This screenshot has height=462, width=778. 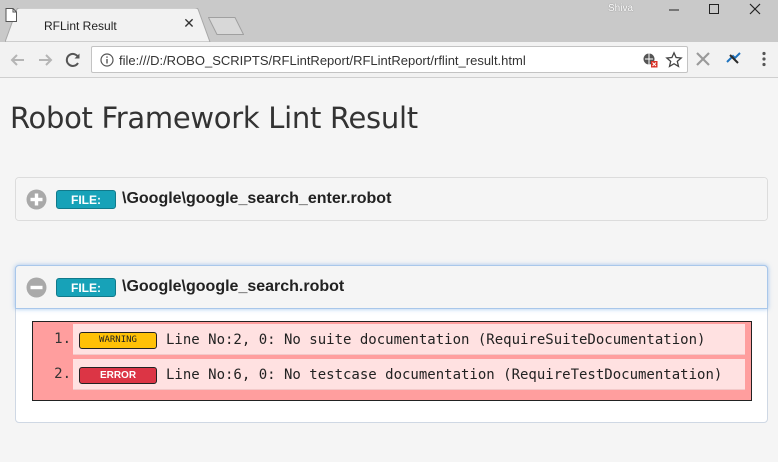 What do you see at coordinates (226, 26) in the screenshot?
I see `new-tab-button` at bounding box center [226, 26].